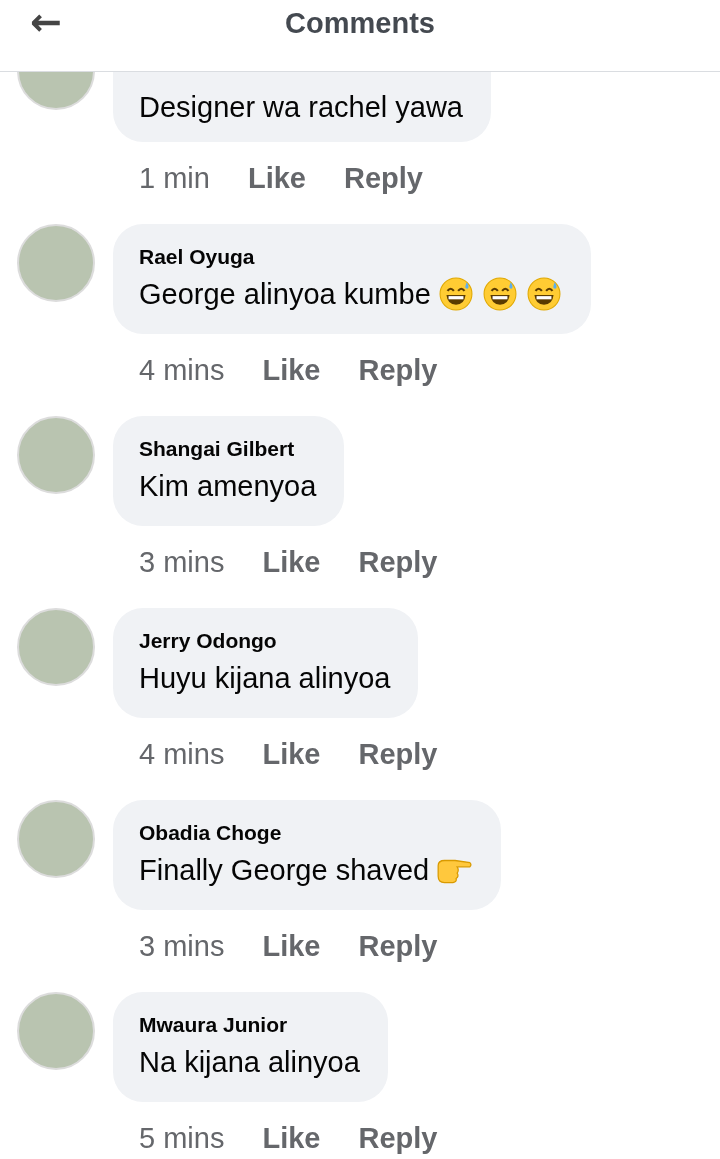  I want to click on comment-text: Na kijana alinyoa, so click(249, 1062).